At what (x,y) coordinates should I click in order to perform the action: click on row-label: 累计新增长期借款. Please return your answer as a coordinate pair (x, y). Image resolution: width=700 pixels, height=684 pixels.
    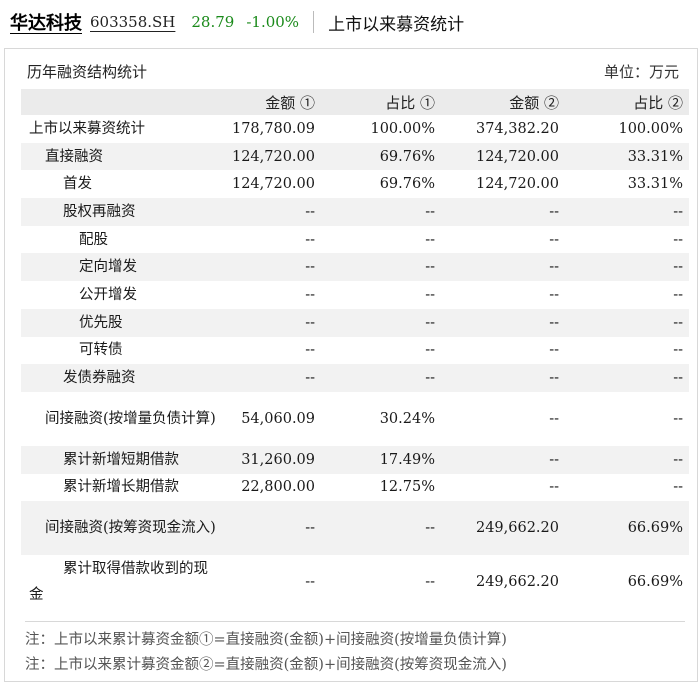
    Looking at the image, I should click on (121, 487).